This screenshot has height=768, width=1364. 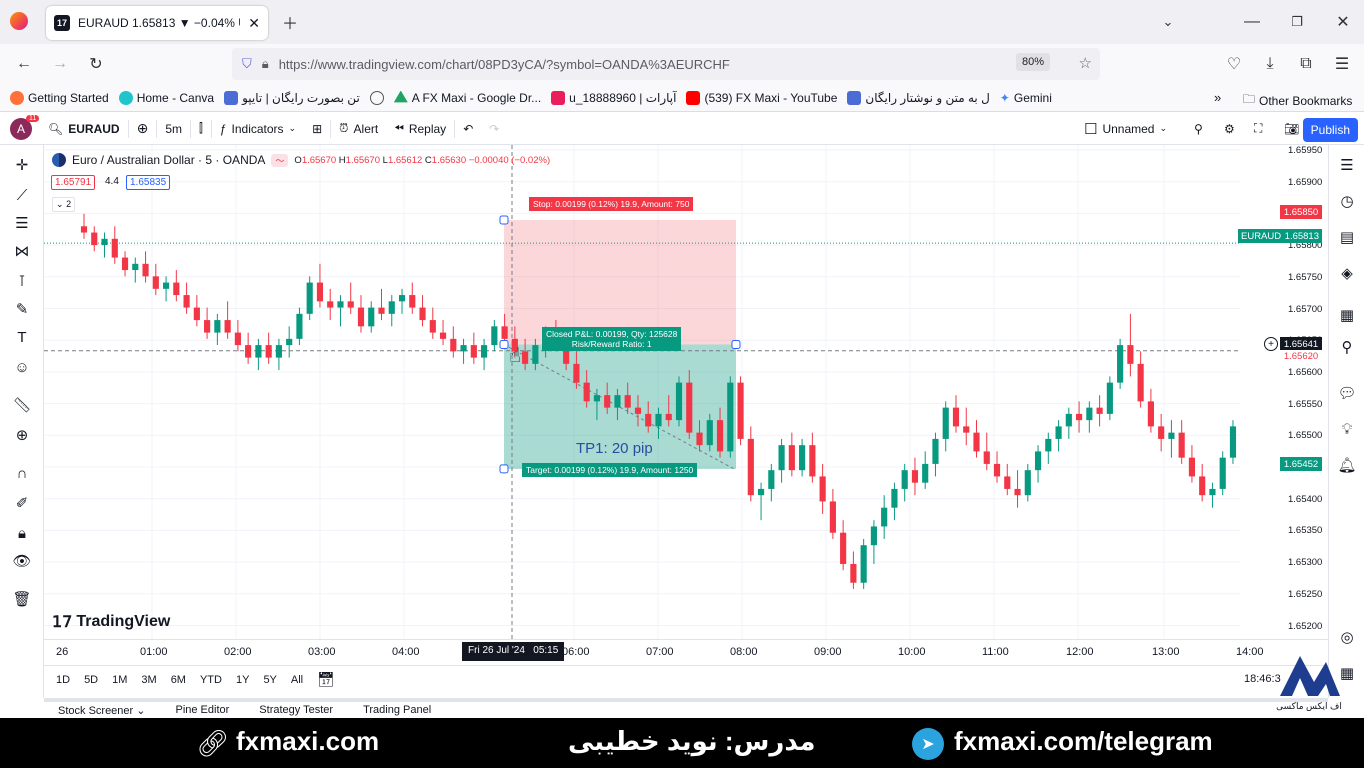 I want to click on ruler-icon: 📏︎, so click(x=22, y=405).